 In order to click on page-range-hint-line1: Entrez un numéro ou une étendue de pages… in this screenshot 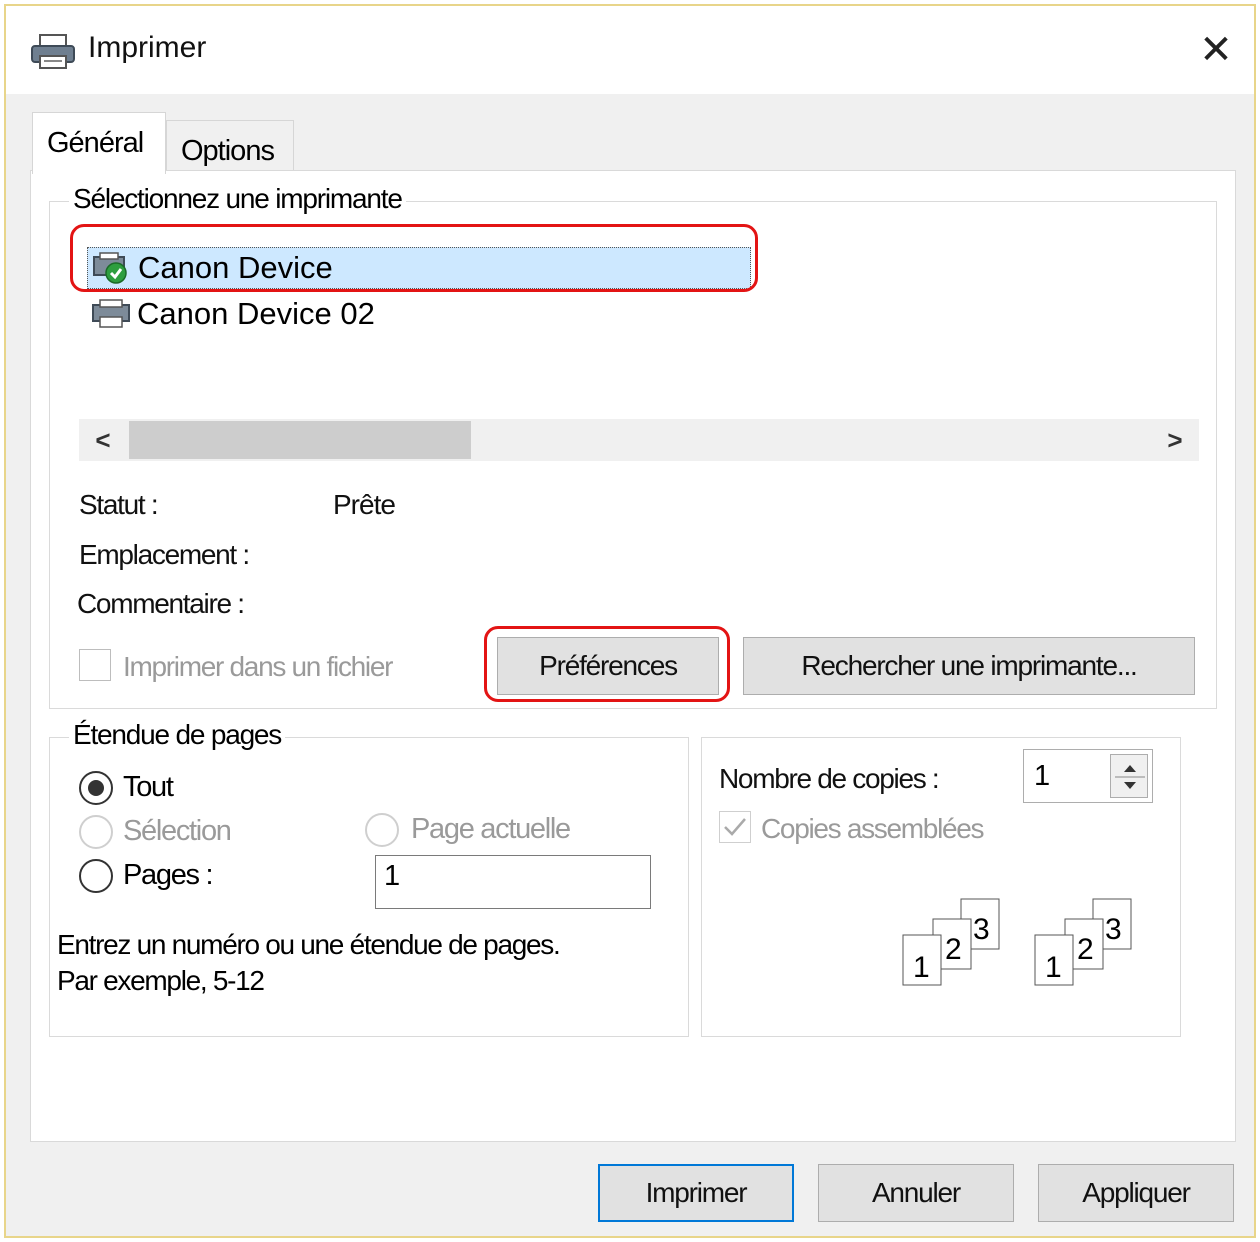, I will do `click(309, 944)`.